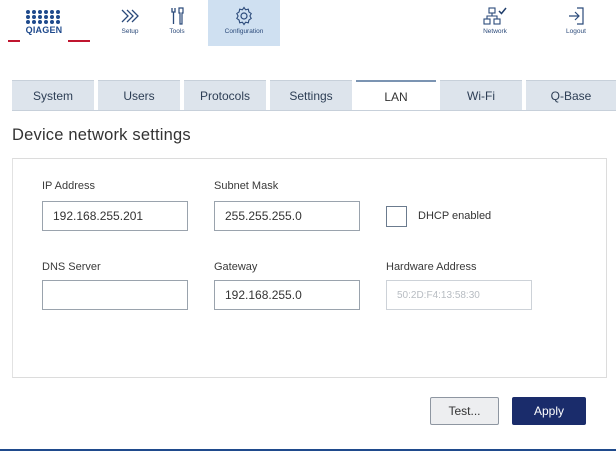 The image size is (616, 458). What do you see at coordinates (130, 16) in the screenshot?
I see `chevrons-right-icon` at bounding box center [130, 16].